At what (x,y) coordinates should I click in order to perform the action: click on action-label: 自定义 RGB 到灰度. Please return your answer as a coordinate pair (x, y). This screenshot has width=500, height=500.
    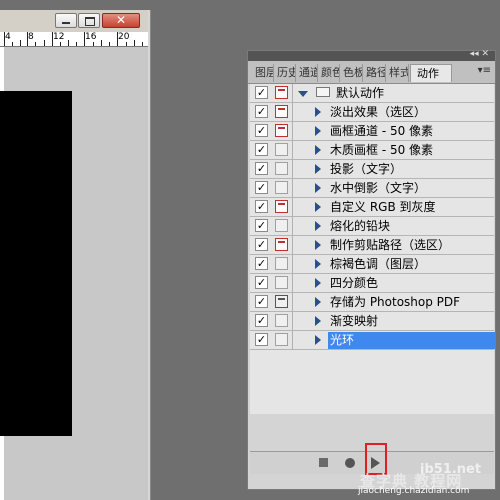
    Looking at the image, I should click on (383, 207).